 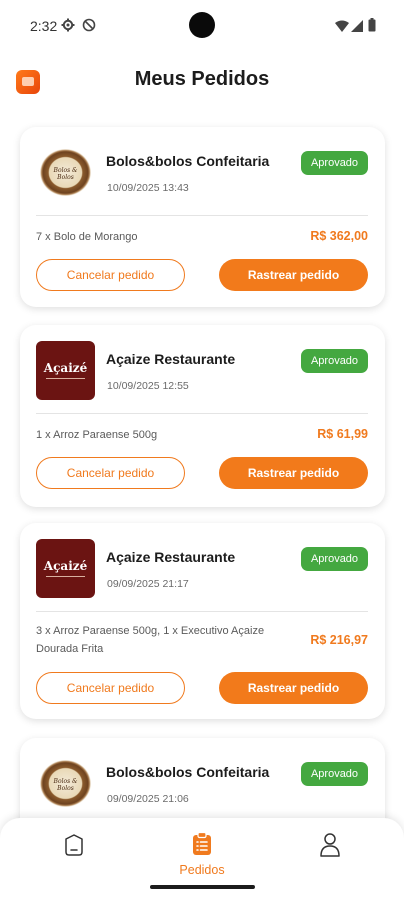 I want to click on order-date: 10/09/2025 13:43, so click(x=148, y=188).